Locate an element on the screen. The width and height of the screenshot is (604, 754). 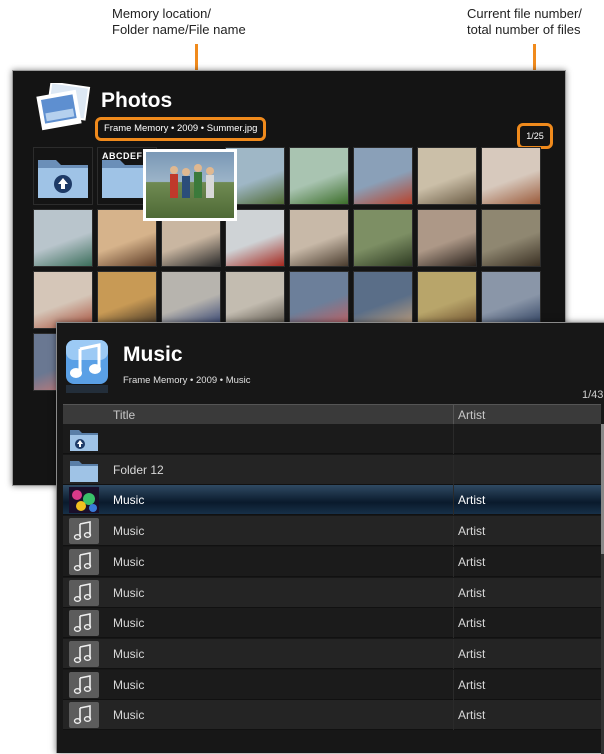
album-art-icon is located at coordinates (84, 500).